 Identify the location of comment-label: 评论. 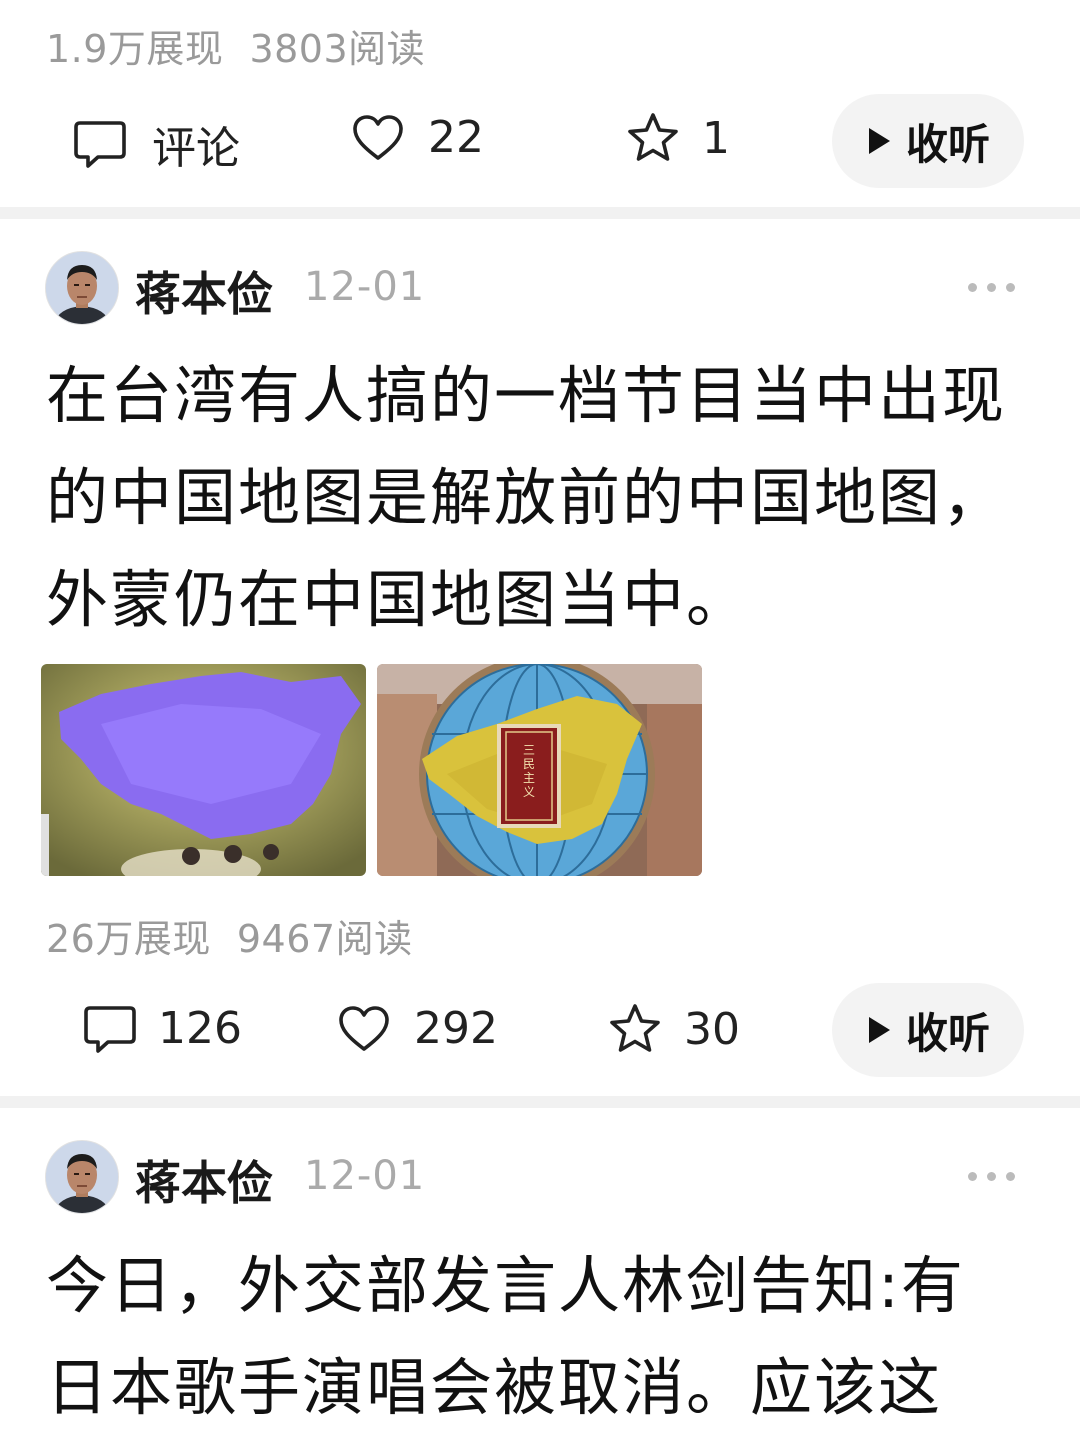
(196, 148).